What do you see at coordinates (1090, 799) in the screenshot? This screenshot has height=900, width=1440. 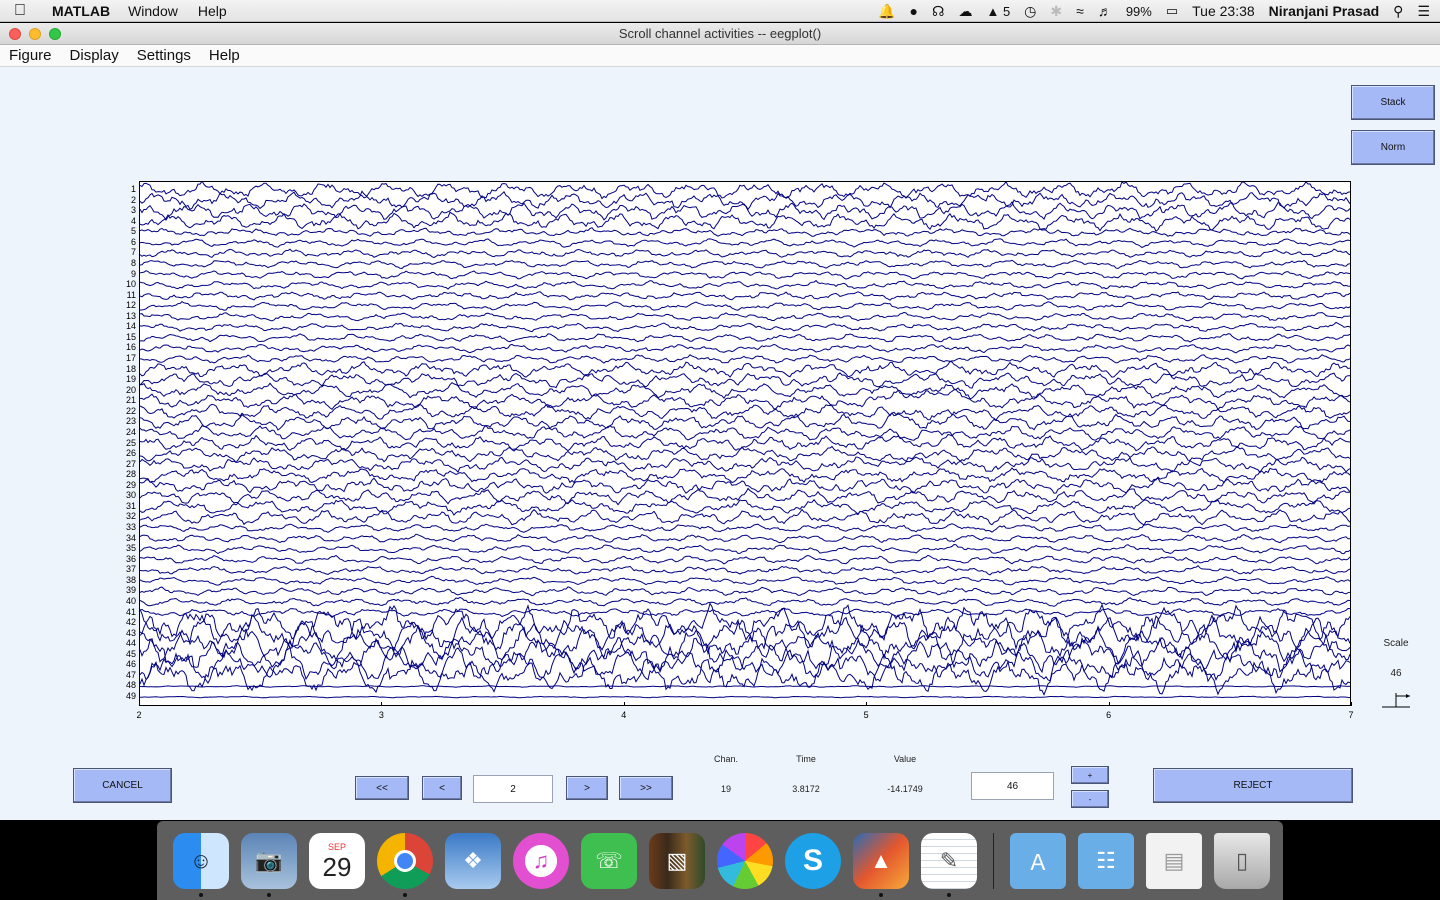 I see `spacing-minus-button: -` at bounding box center [1090, 799].